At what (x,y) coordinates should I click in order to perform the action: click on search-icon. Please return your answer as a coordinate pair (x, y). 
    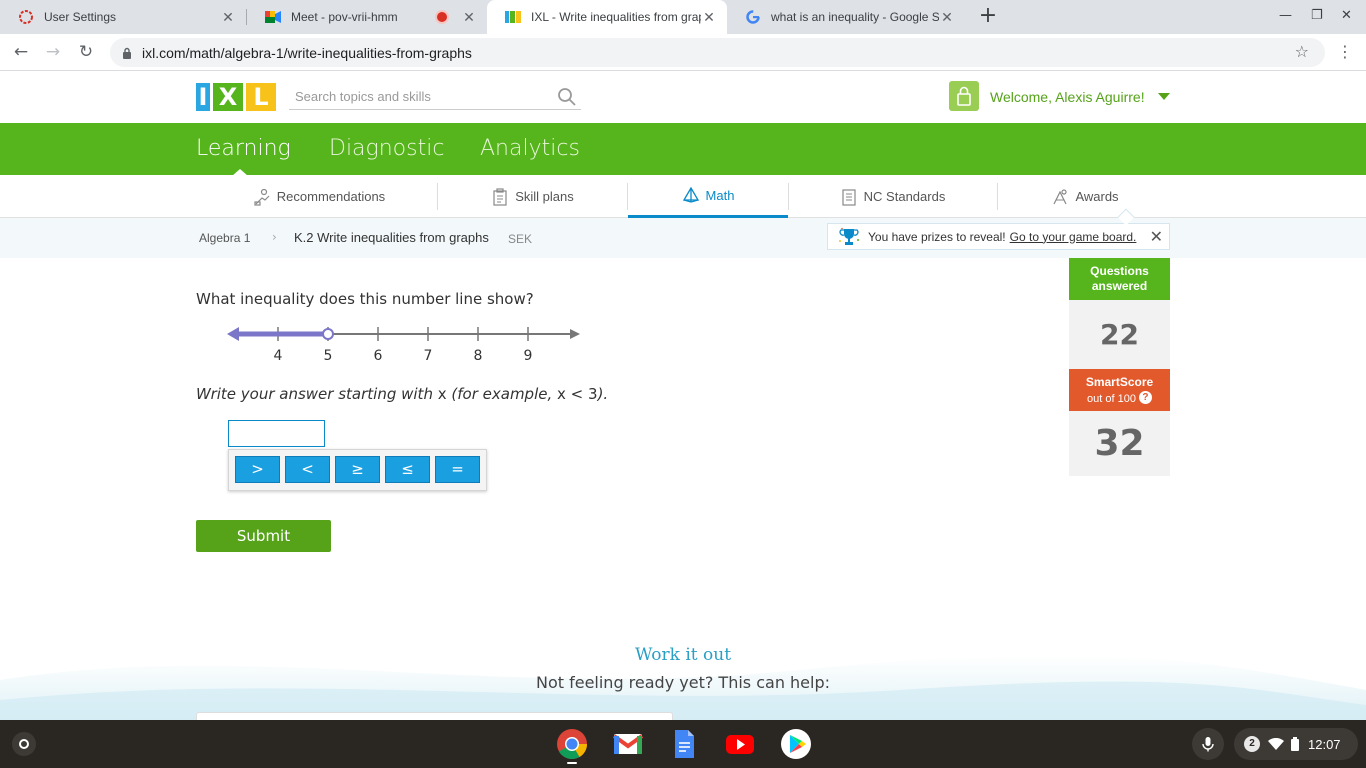
    Looking at the image, I should click on (567, 97).